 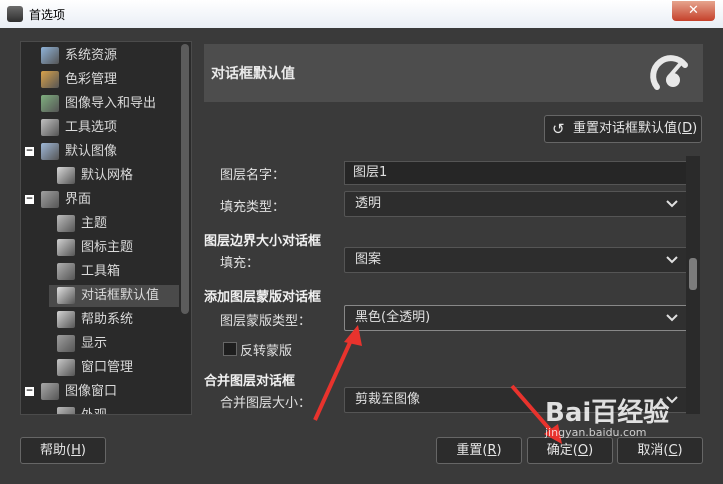 What do you see at coordinates (185, 179) in the screenshot?
I see `sidebar-scroll-thumb` at bounding box center [185, 179].